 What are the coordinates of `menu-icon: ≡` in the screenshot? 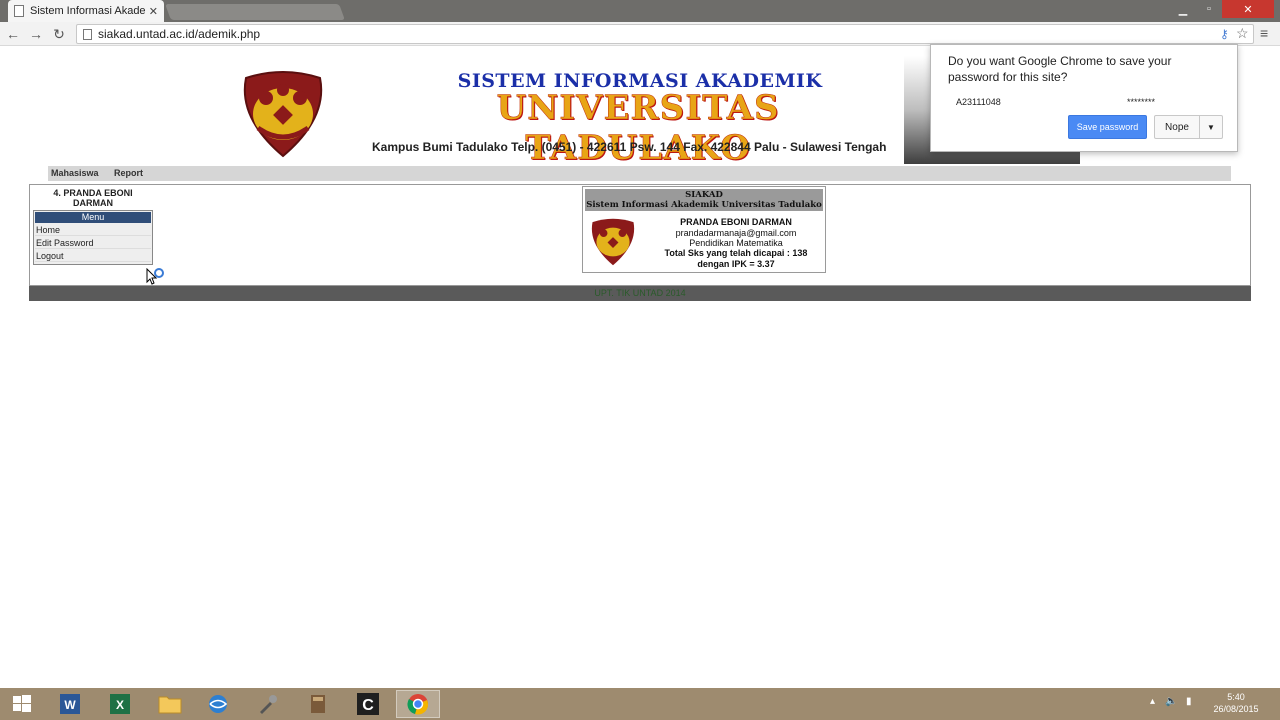 It's located at (1264, 33).